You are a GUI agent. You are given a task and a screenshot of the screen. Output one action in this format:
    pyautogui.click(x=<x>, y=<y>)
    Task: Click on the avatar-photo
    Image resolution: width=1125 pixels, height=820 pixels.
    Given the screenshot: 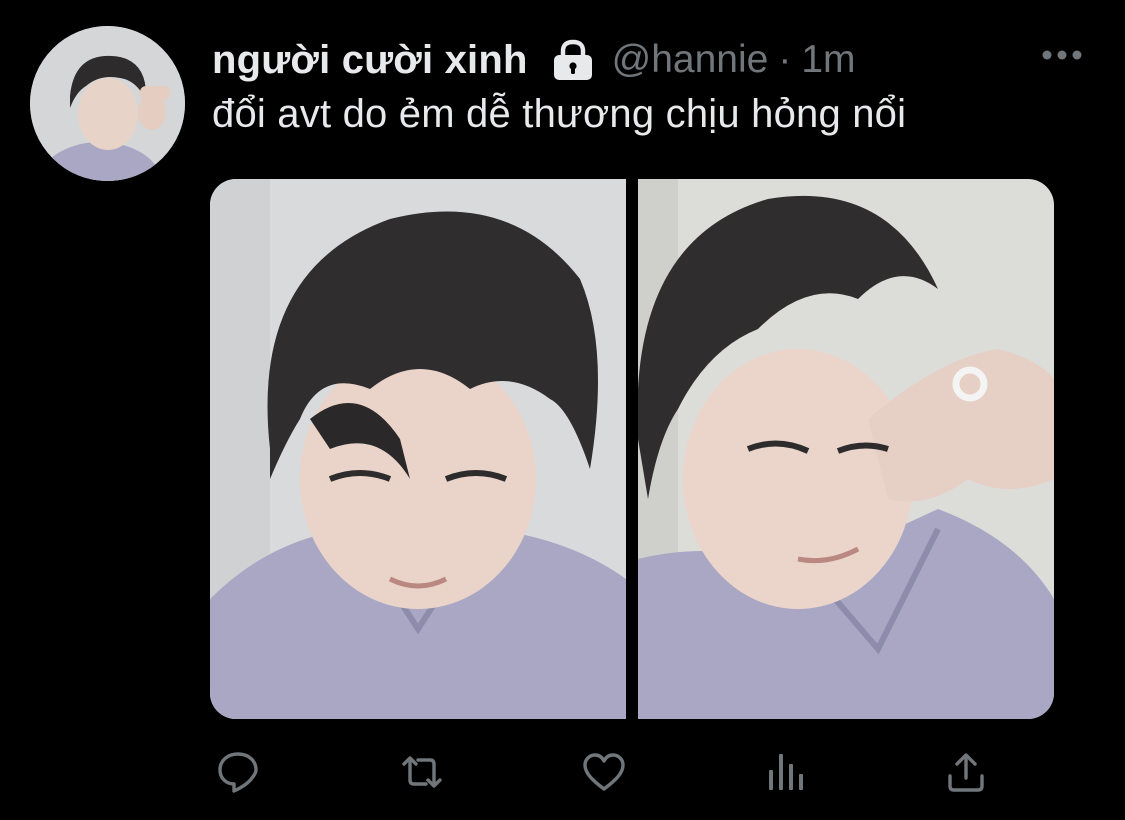 What is the action you would take?
    pyautogui.click(x=107, y=103)
    